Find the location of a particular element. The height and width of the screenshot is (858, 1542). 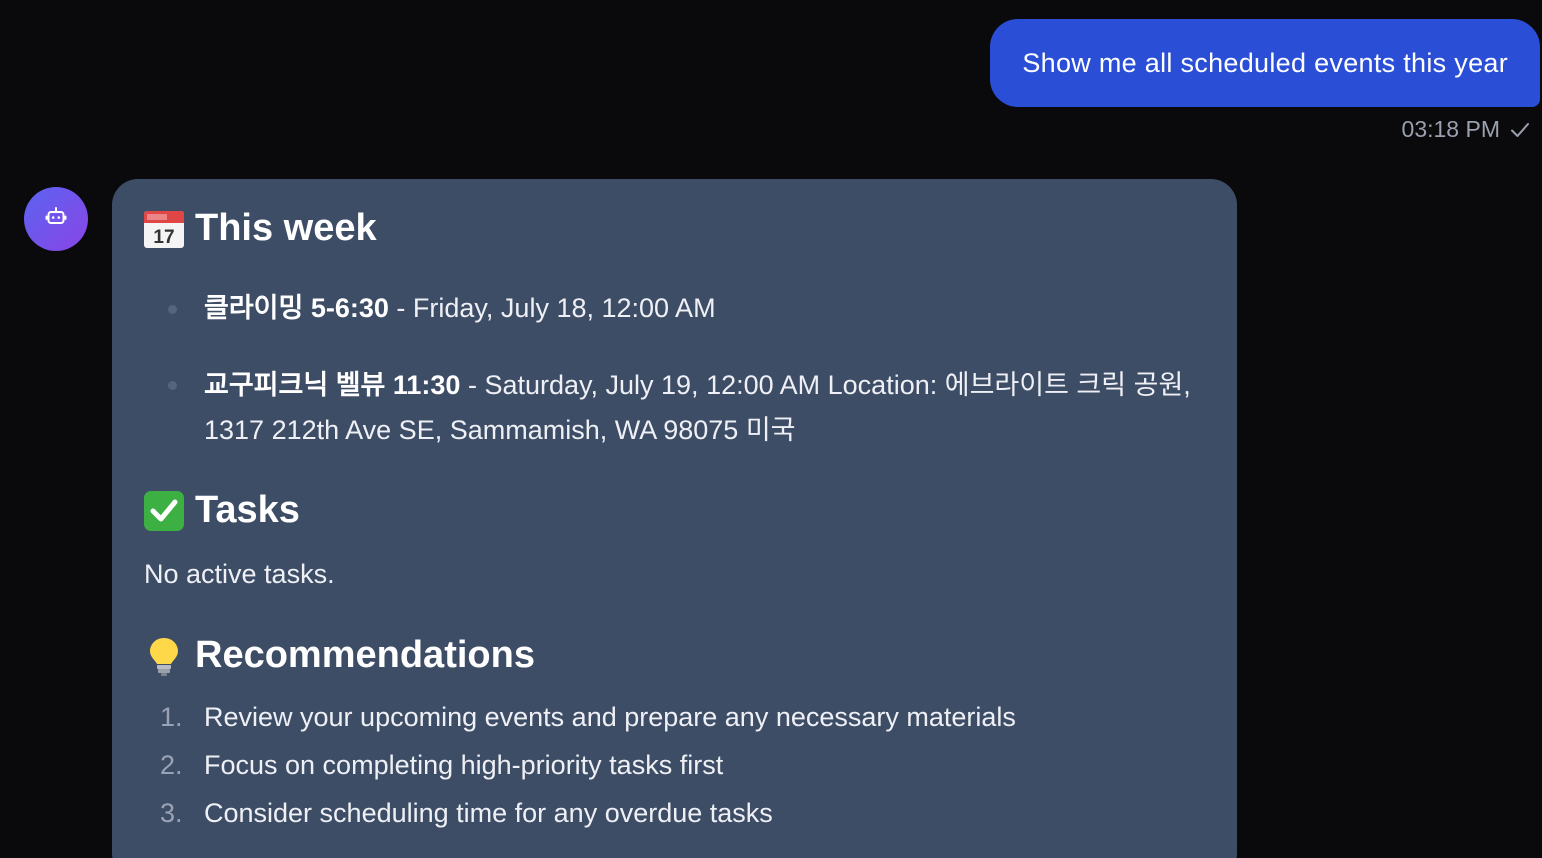

calendar-icon: 17 is located at coordinates (164, 229).